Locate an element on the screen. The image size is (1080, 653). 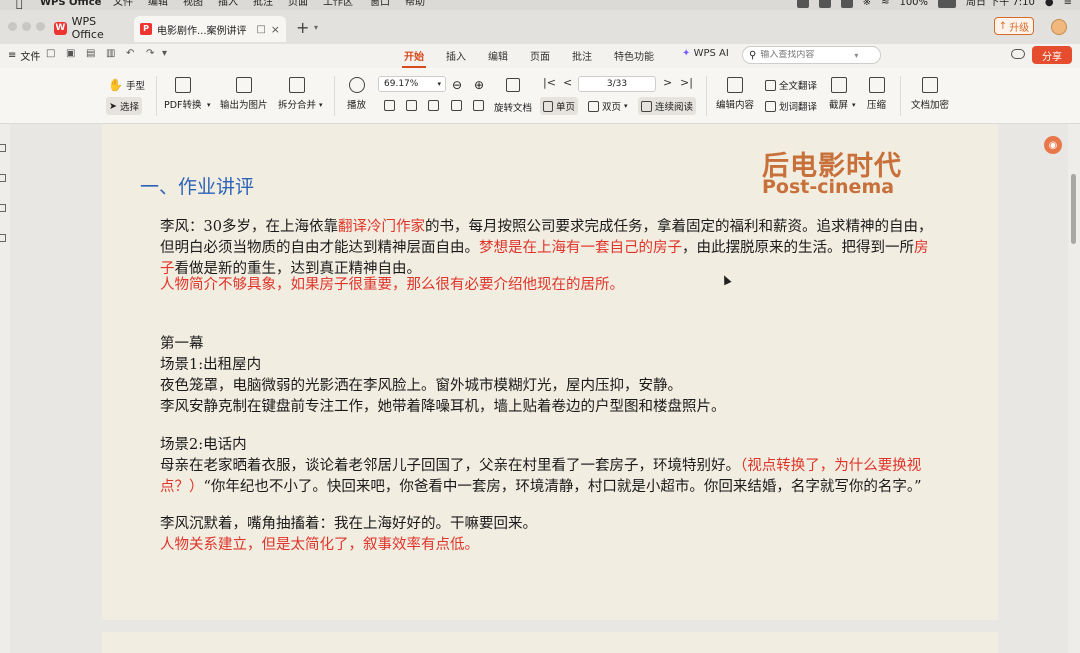
previous-page-icon: < is located at coordinates (567, 82).